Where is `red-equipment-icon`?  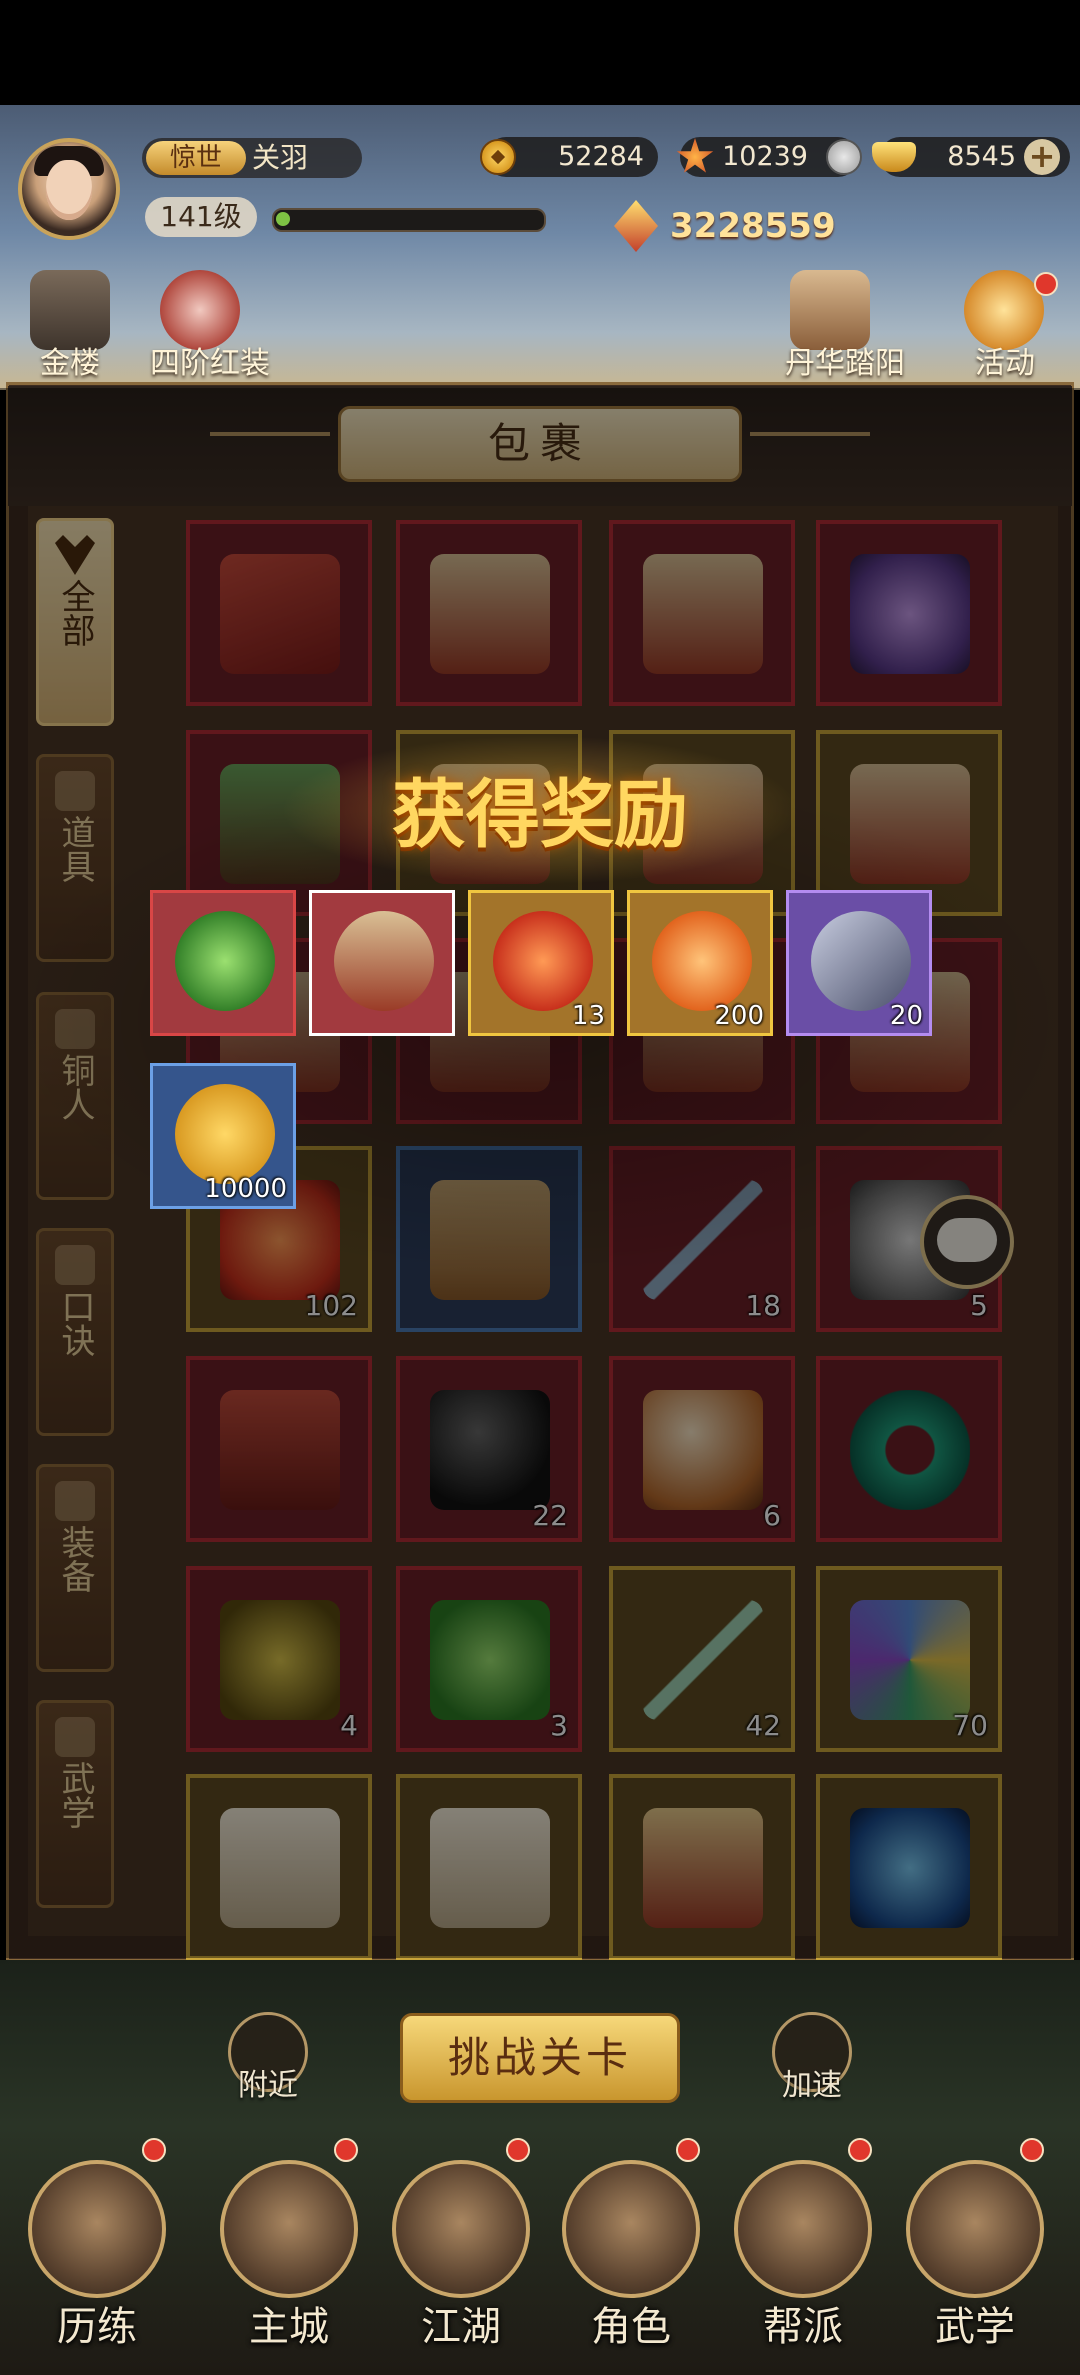 red-equipment-icon is located at coordinates (200, 310).